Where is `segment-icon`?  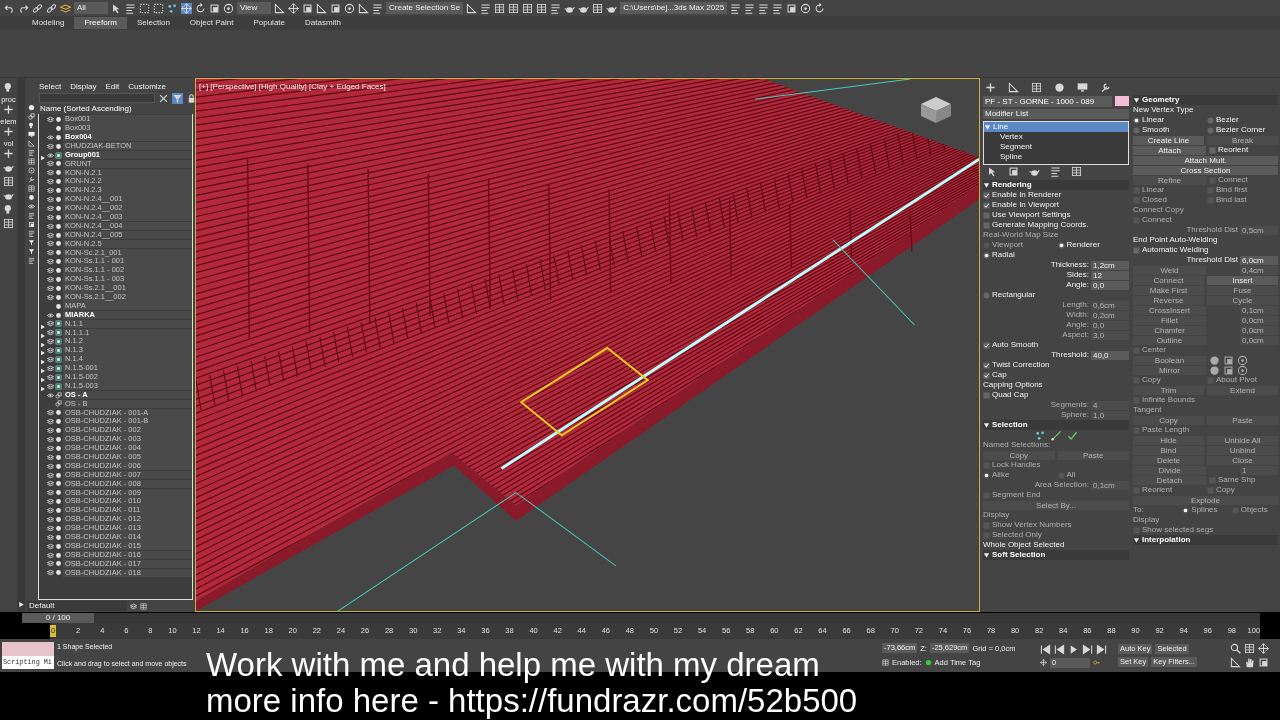
segment-icon is located at coordinates (1056, 435).